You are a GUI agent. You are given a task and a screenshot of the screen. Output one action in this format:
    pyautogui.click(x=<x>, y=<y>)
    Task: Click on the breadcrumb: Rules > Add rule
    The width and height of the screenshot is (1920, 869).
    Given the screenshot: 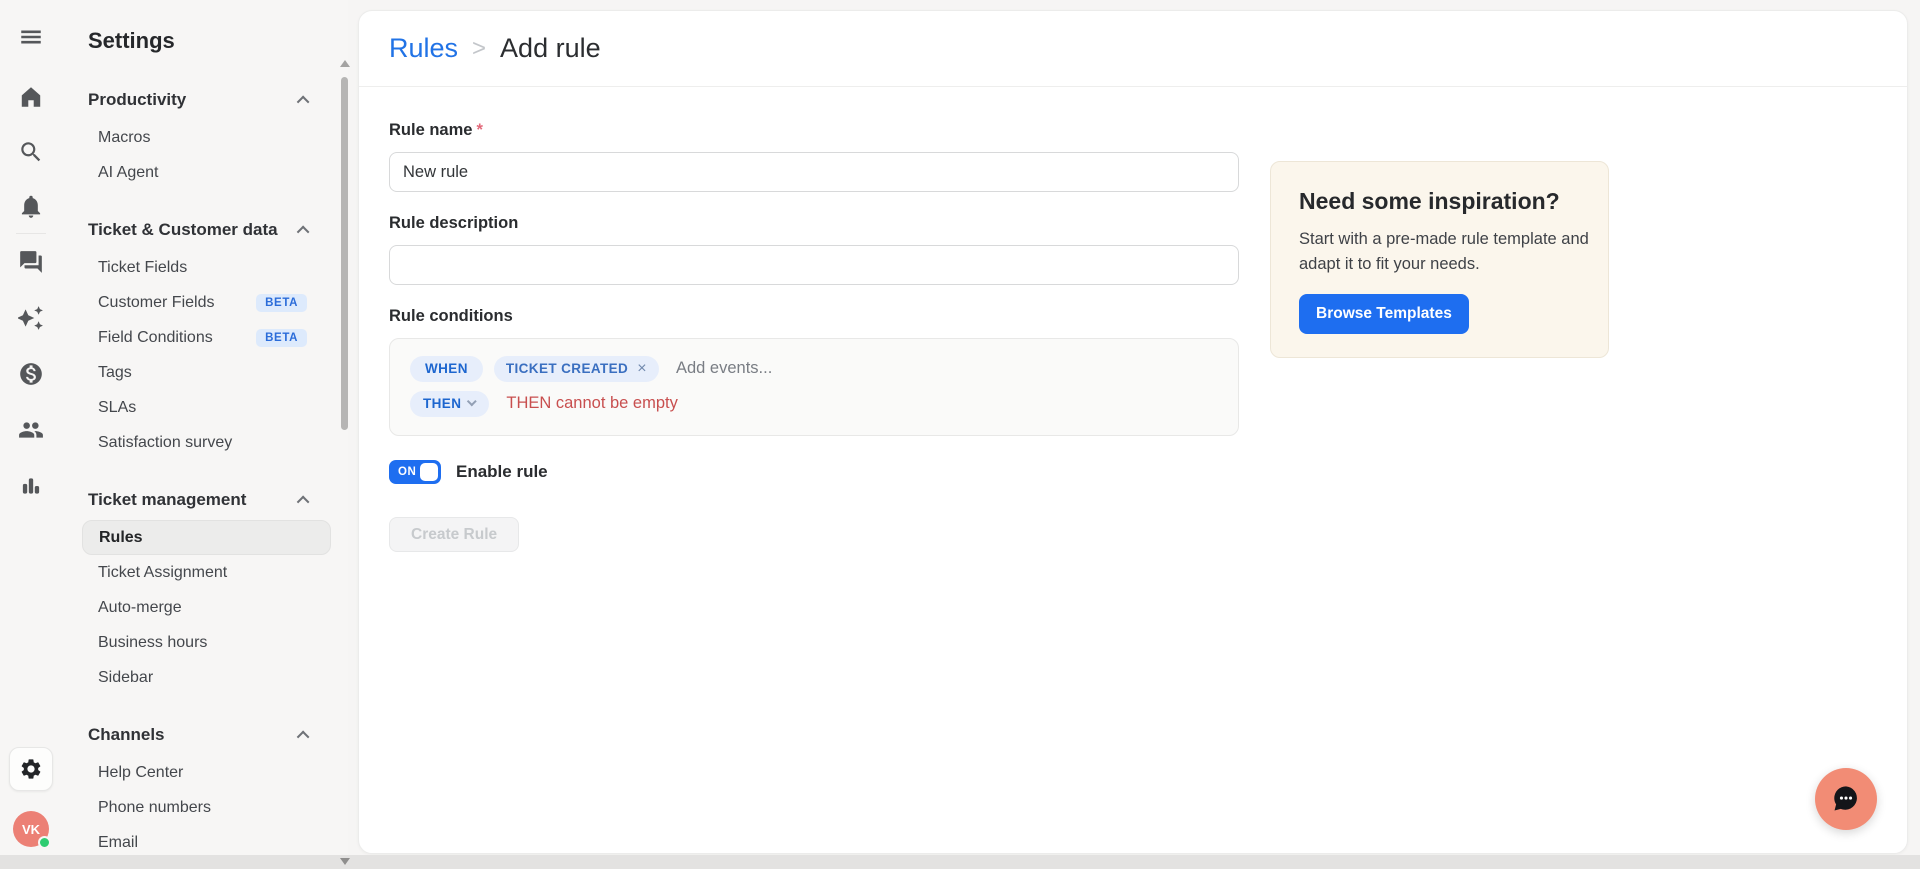 What is the action you would take?
    pyautogui.click(x=1133, y=49)
    